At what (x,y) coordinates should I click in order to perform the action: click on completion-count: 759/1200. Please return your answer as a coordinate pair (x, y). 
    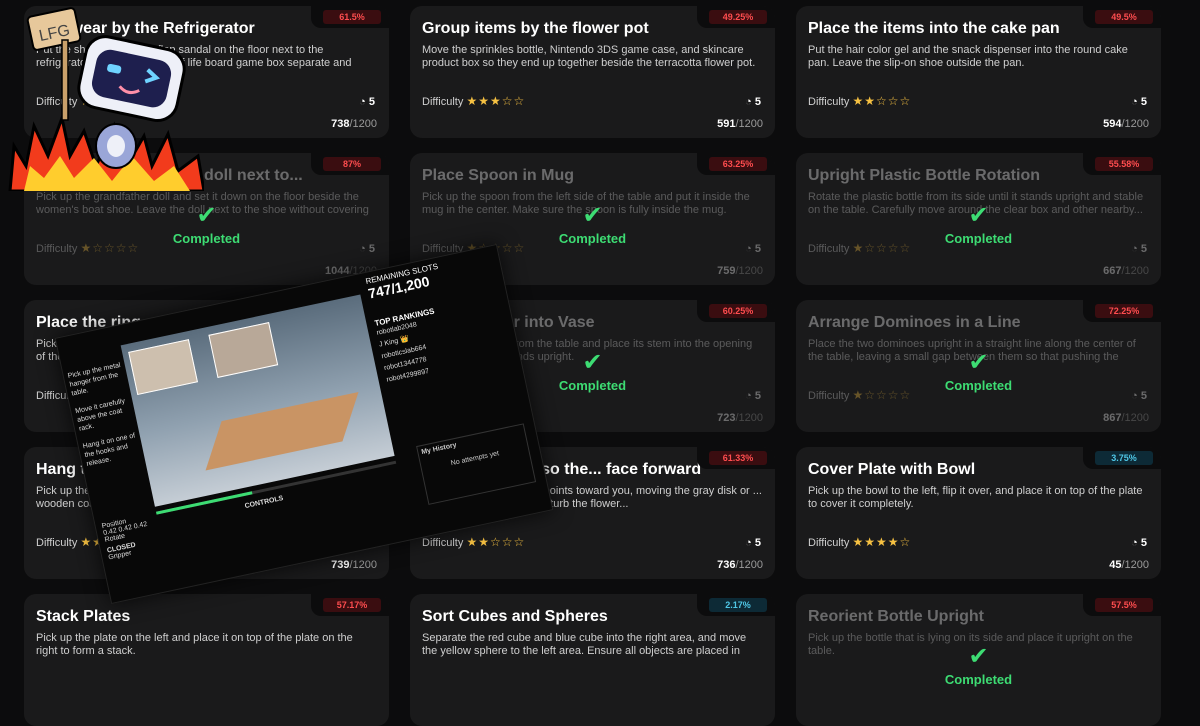
    Looking at the image, I should click on (740, 271).